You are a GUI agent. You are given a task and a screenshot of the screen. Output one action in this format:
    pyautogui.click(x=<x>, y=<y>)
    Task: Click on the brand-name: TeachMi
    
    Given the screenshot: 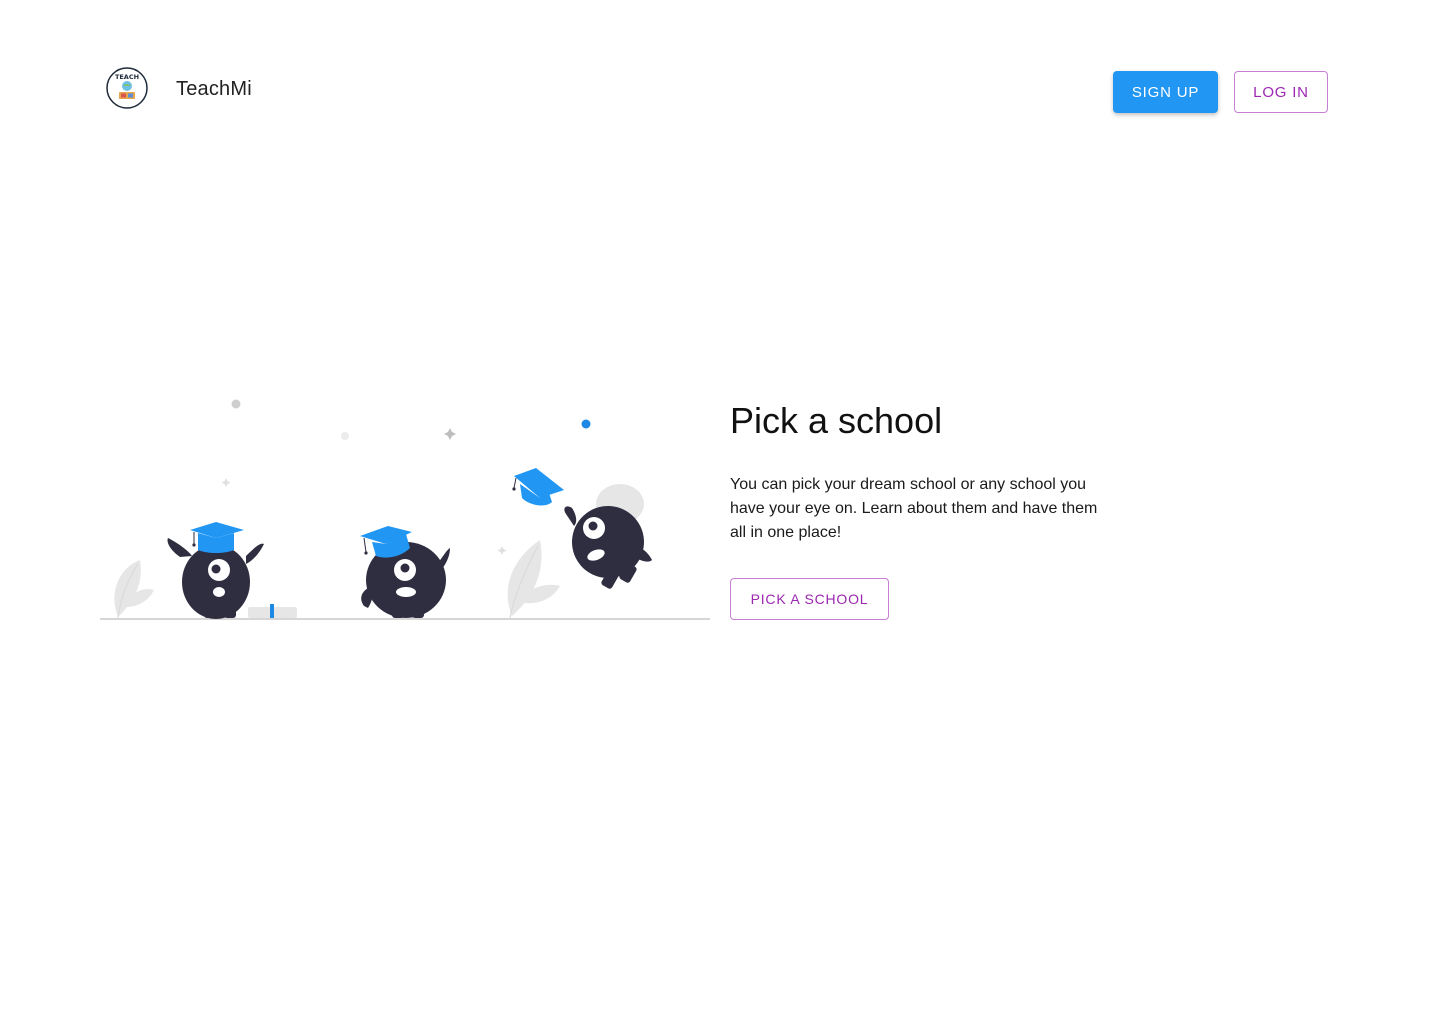 What is the action you would take?
    pyautogui.click(x=214, y=89)
    